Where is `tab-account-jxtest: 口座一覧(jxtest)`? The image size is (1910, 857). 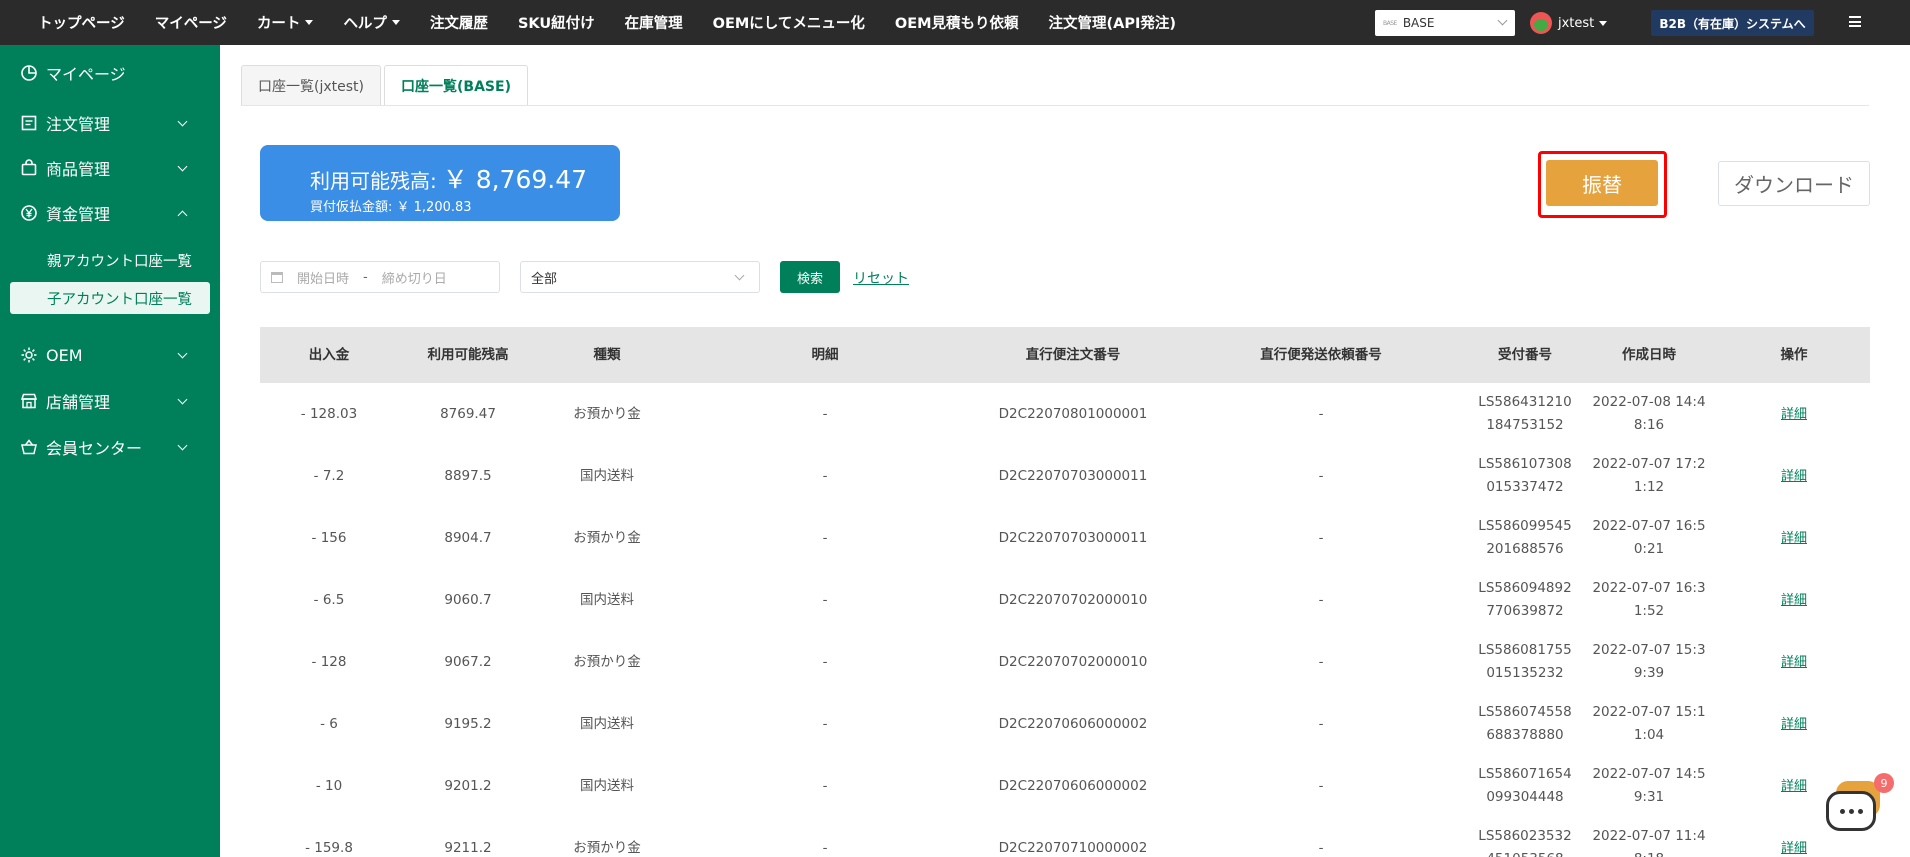
tab-account-jxtest: 口座一覧(jxtest) is located at coordinates (311, 85).